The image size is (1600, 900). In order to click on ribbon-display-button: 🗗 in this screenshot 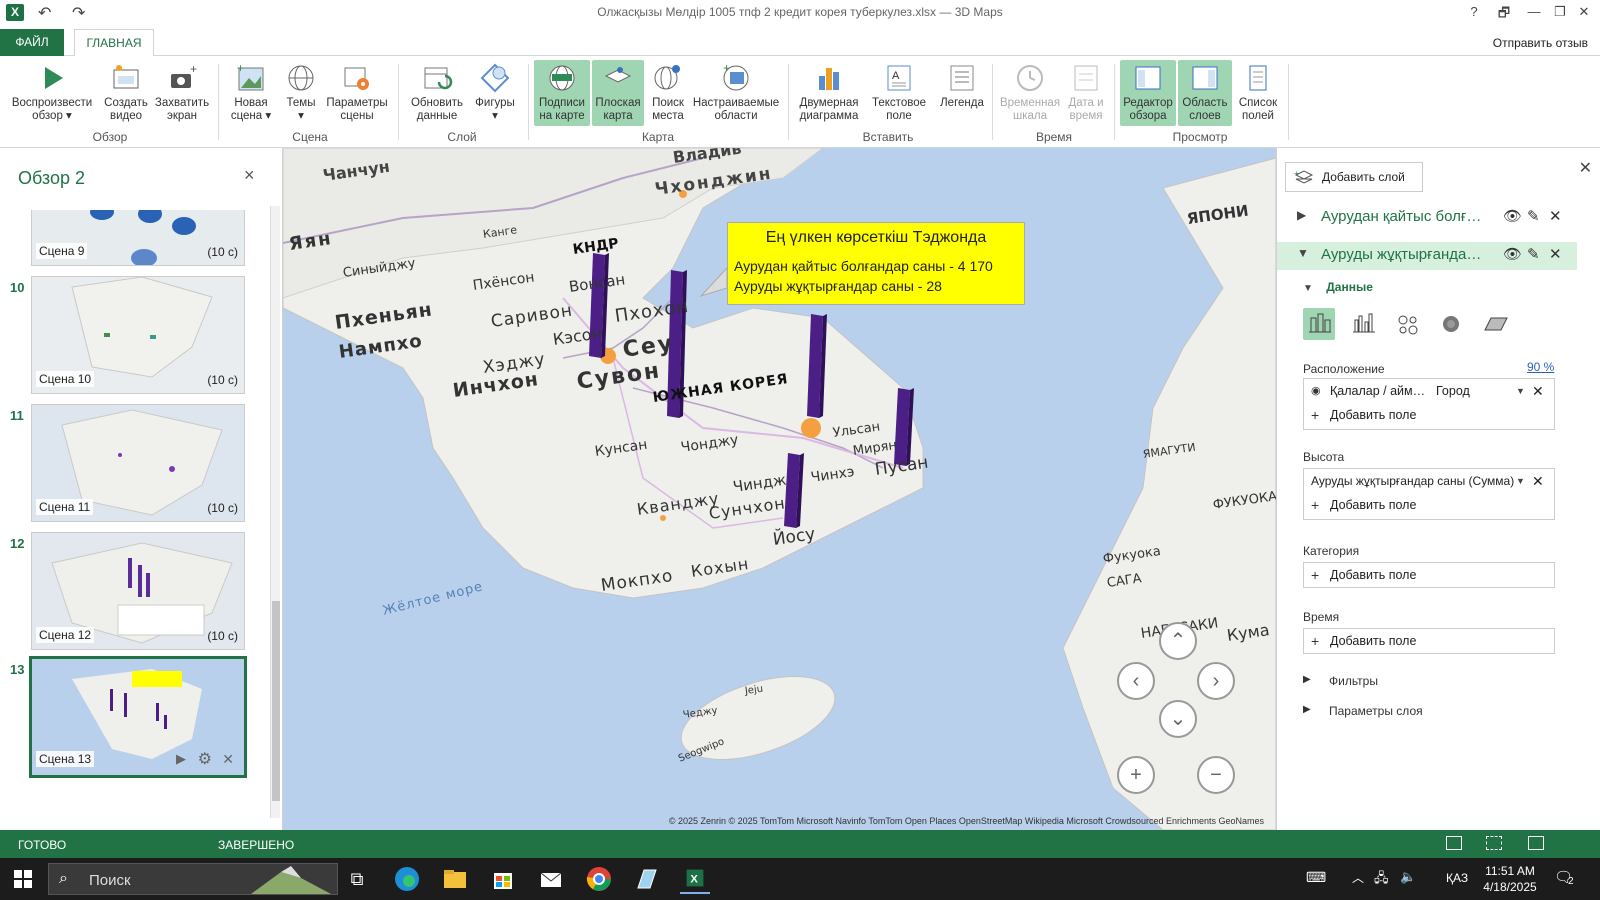, I will do `click(1504, 15)`.